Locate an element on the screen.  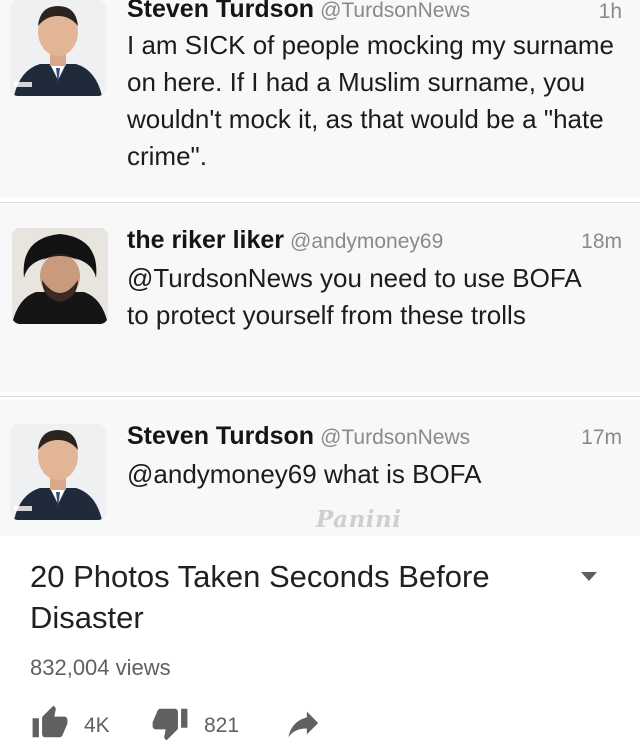
dislike-count: 821 is located at coordinates (222, 725).